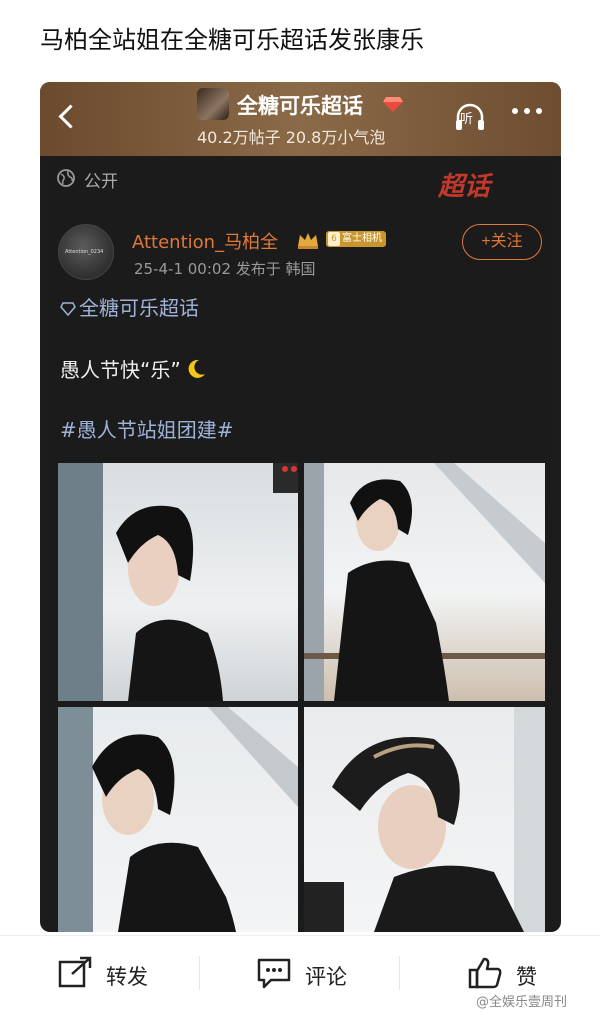 The image size is (600, 1015). Describe the element at coordinates (334, 239) in the screenshot. I see `badge-level: 6` at that location.